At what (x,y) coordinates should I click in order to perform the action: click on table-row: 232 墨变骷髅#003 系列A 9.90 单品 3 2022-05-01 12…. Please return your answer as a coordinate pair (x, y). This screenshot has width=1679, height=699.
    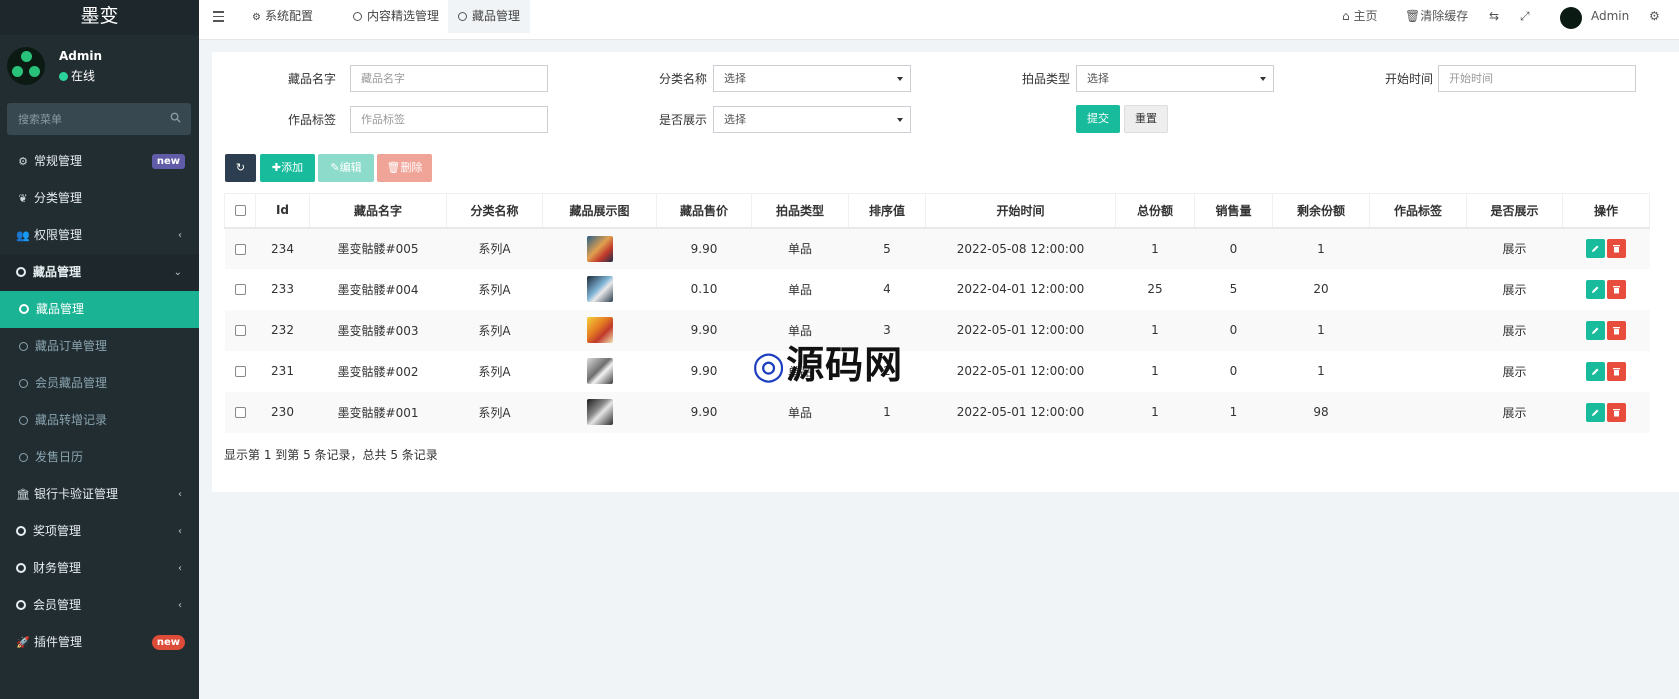
    Looking at the image, I should click on (937, 330).